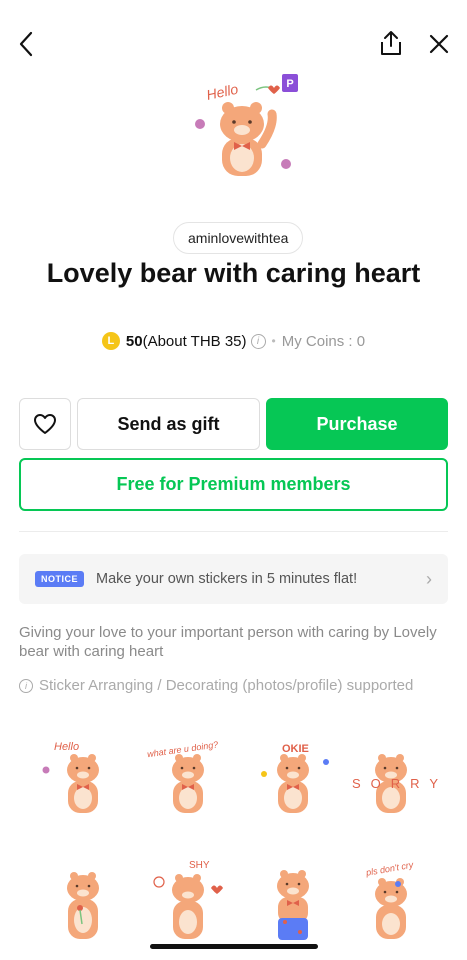 This screenshot has width=467, height=960. I want to click on sticker-item: Hello, so click(85, 777).